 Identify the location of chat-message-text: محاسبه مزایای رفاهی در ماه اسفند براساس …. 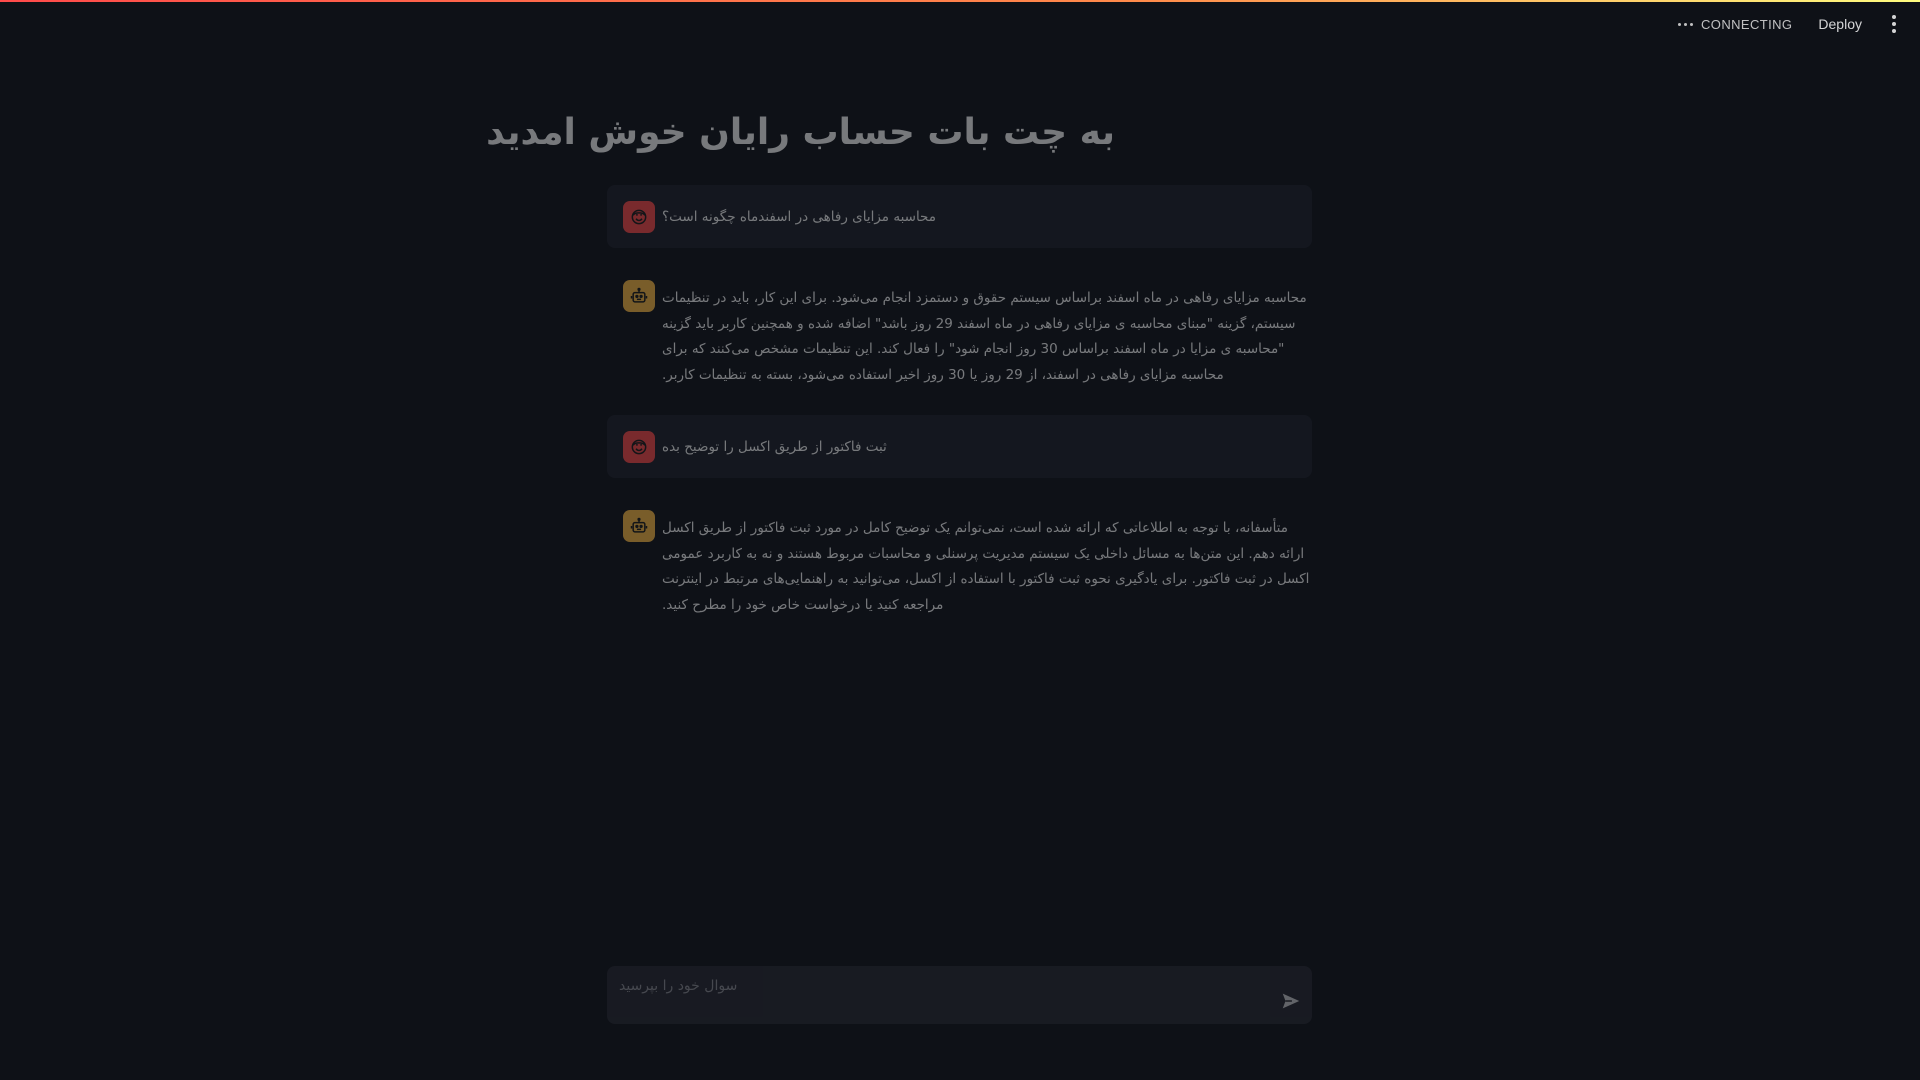
(984, 336).